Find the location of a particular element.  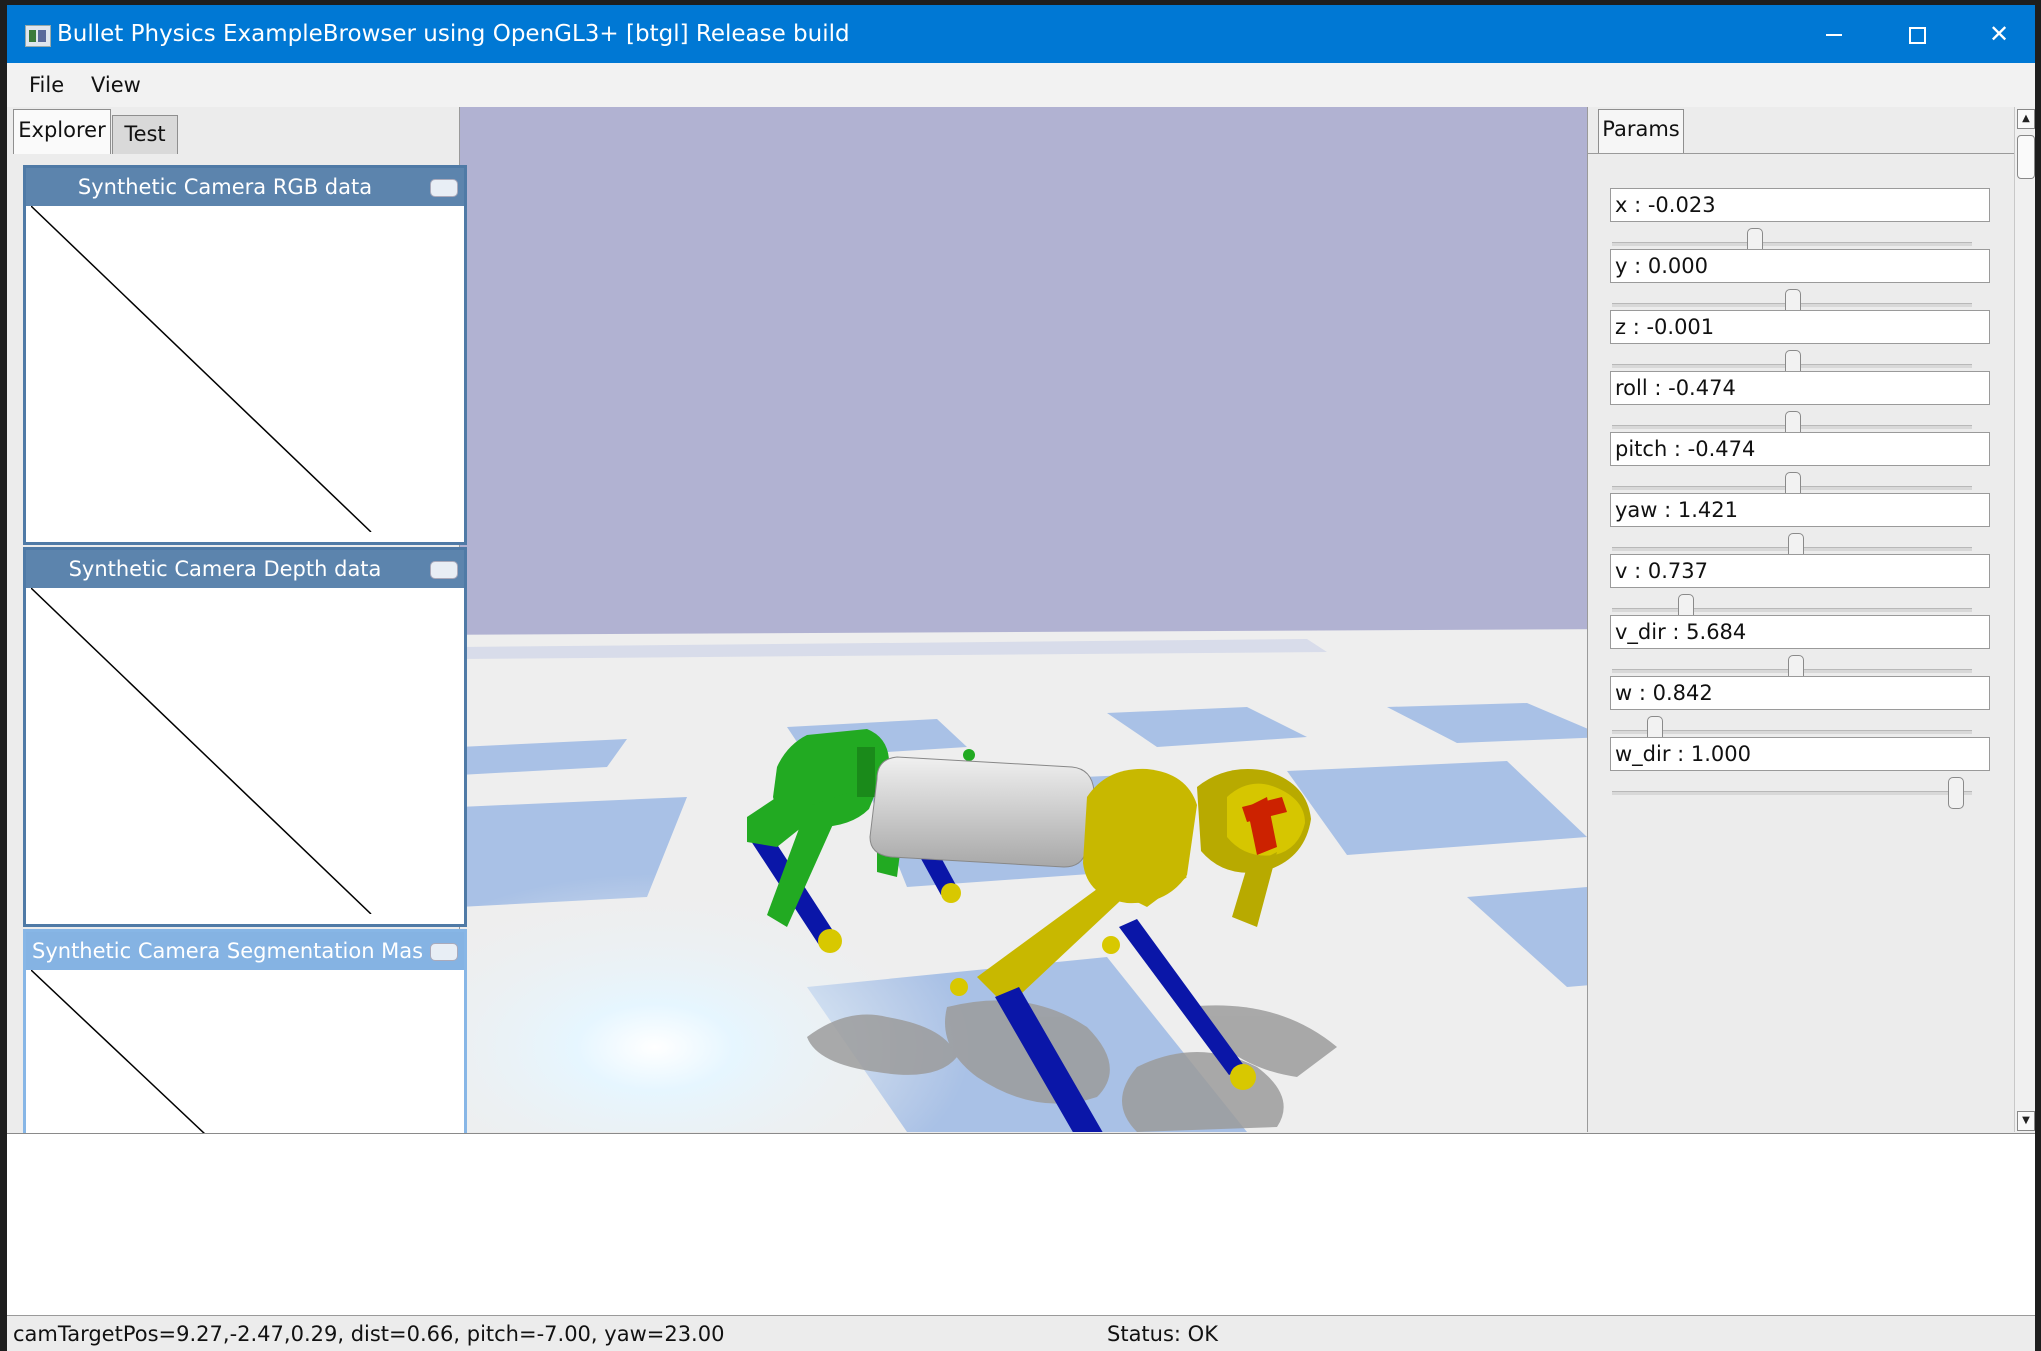

app-icon is located at coordinates (38, 36).